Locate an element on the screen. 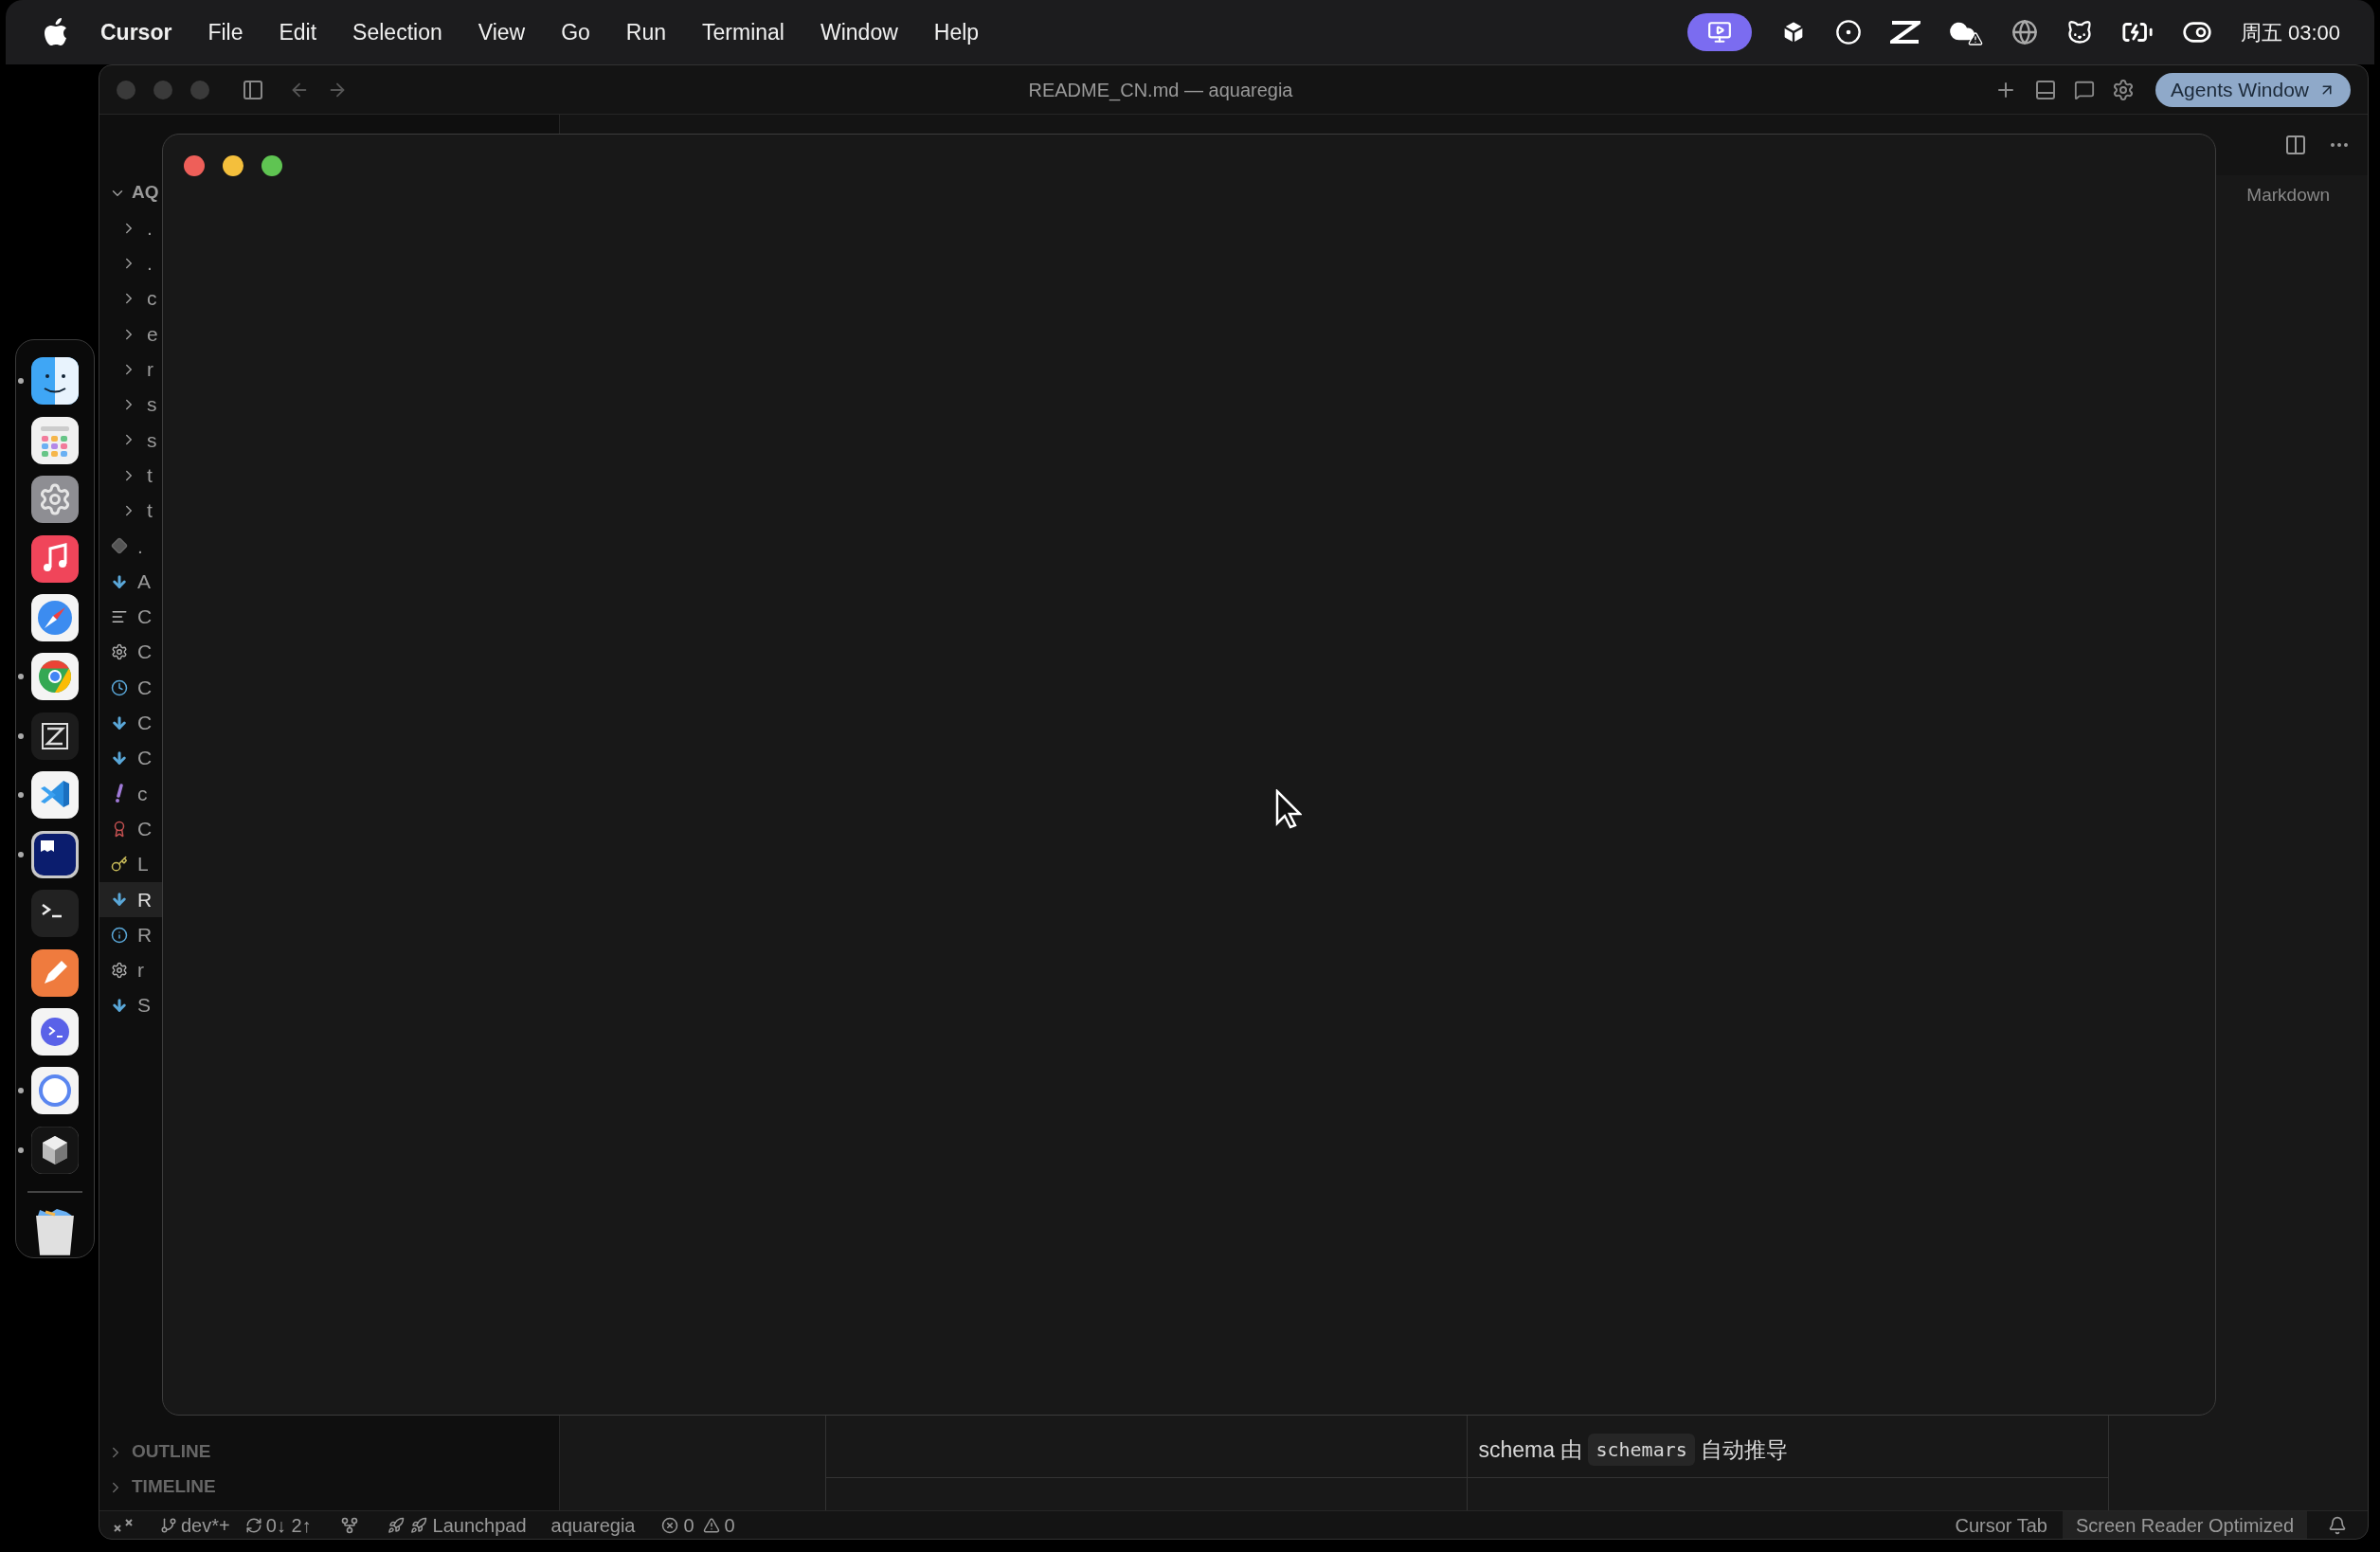  warning-icon is located at coordinates (711, 1525).